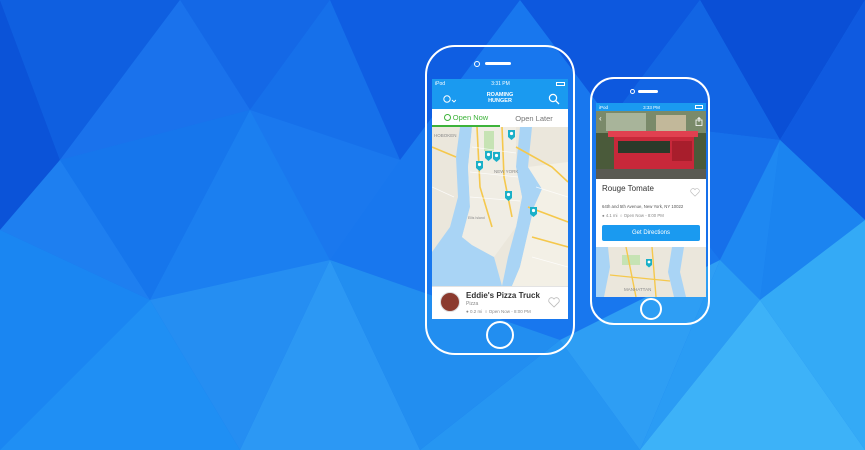  I want to click on app-logo: ROAMING HUNGER, so click(500, 98).